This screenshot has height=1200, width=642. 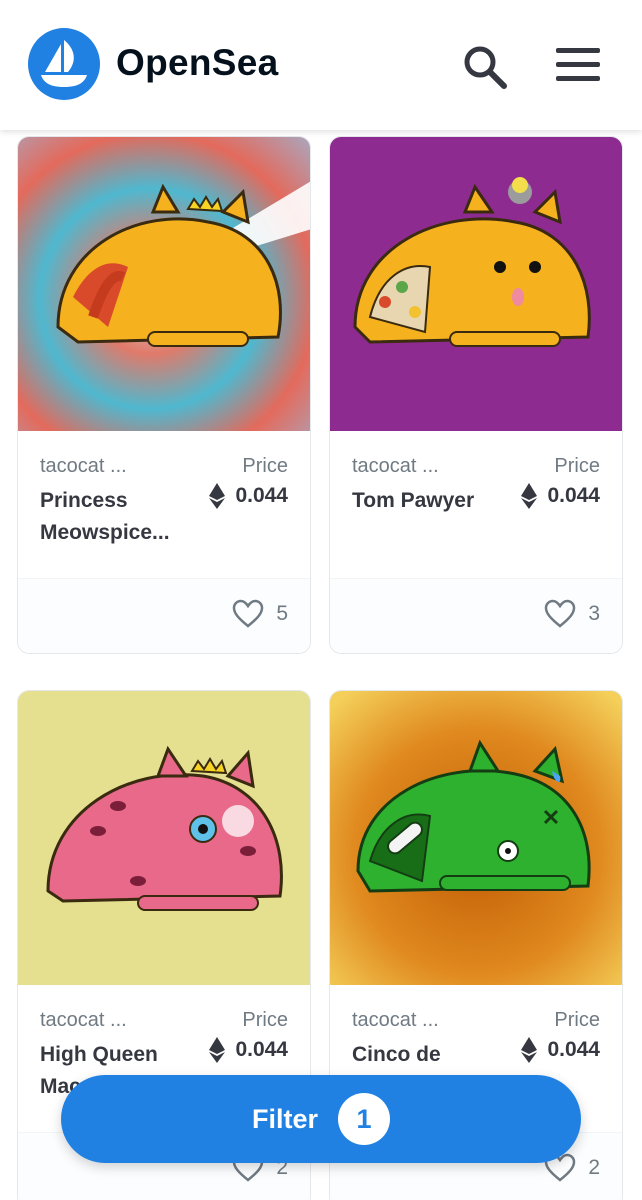 I want to click on filter-label: Filter, so click(x=284, y=1118).